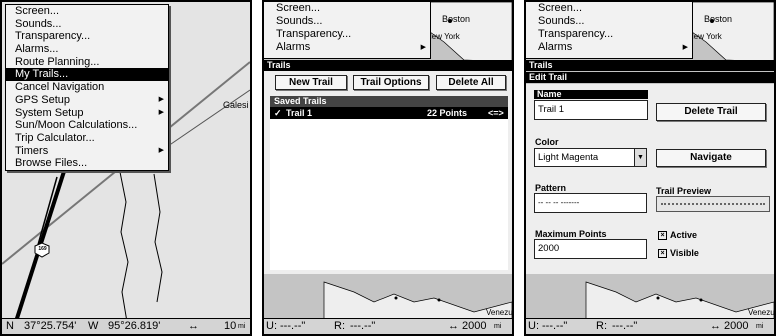 Image resolution: width=776 pixels, height=336 pixels. Describe the element at coordinates (236, 105) in the screenshot. I see `map-place-label: Galesi` at that location.